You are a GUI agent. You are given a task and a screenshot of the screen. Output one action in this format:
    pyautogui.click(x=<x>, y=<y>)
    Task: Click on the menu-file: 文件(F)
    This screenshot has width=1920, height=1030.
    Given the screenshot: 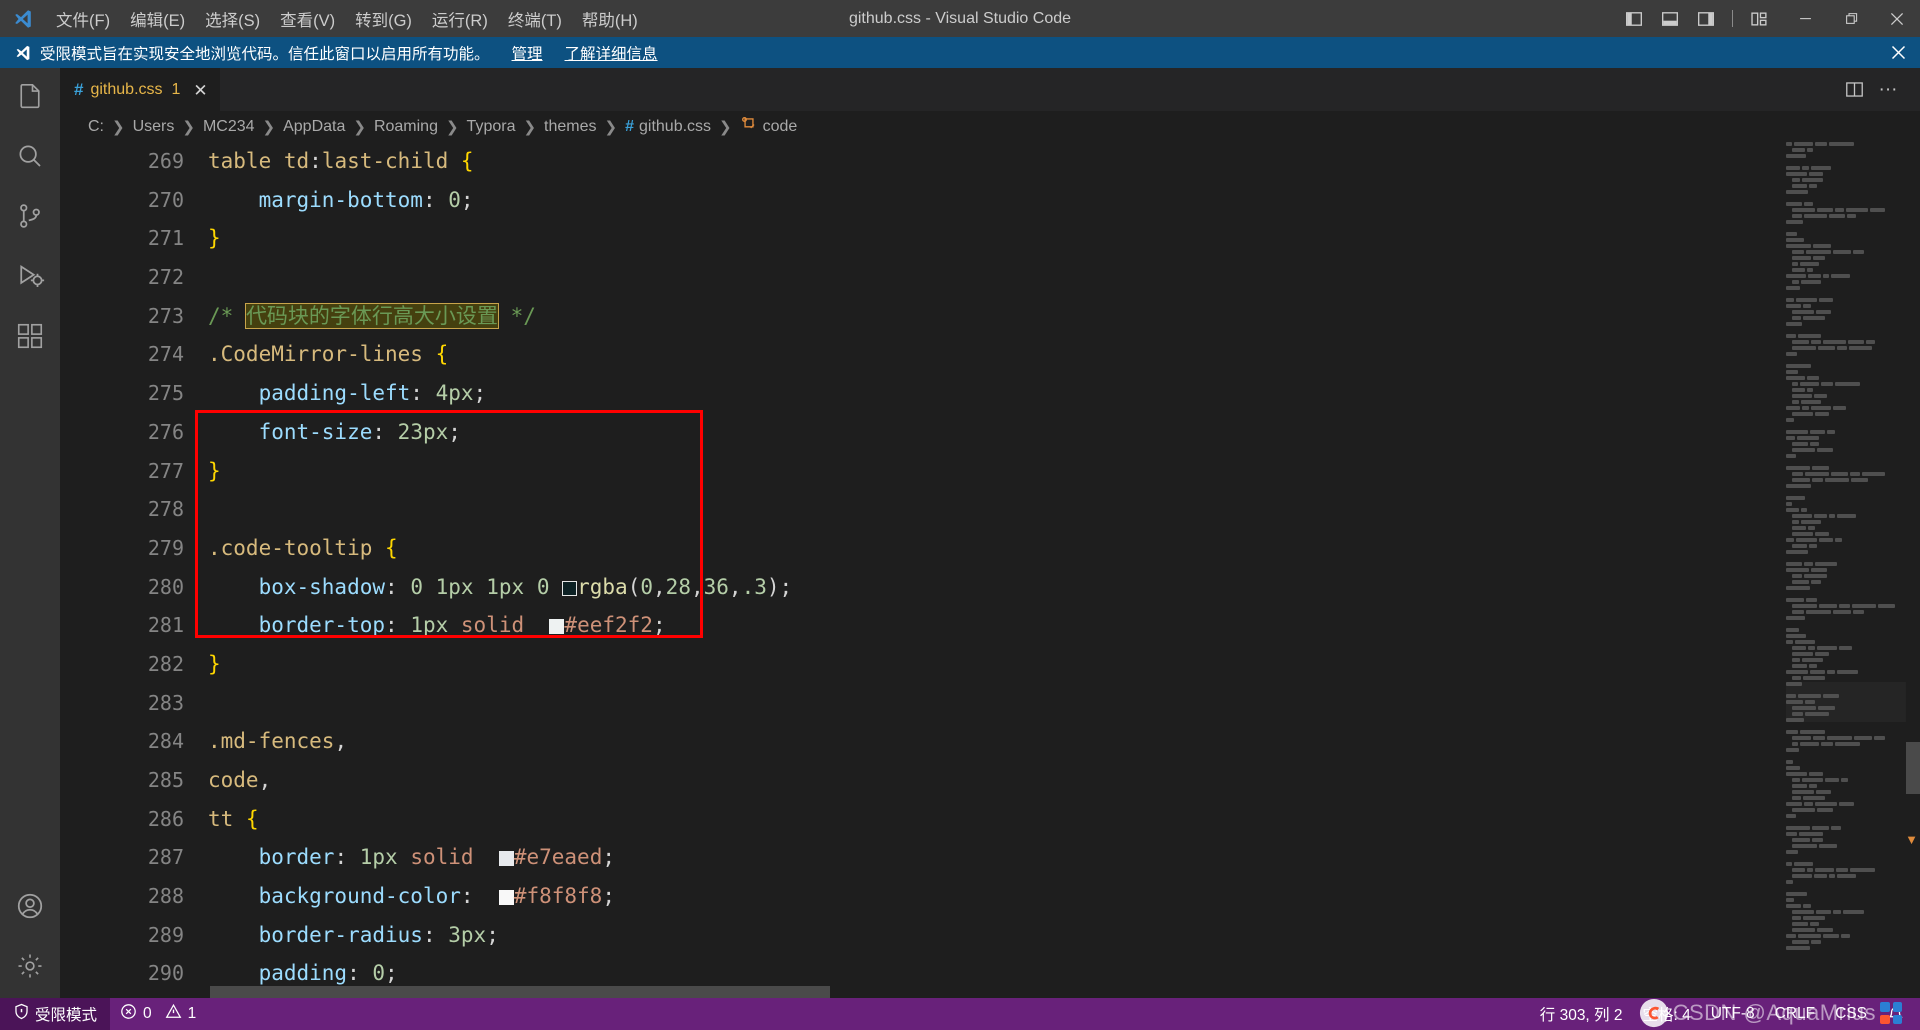 What is the action you would take?
    pyautogui.click(x=83, y=18)
    